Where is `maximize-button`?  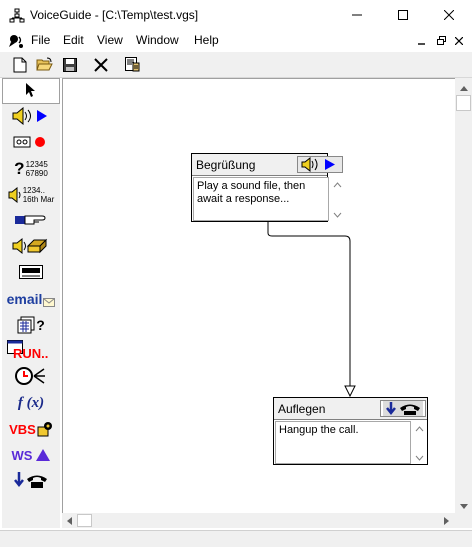 maximize-button is located at coordinates (403, 15).